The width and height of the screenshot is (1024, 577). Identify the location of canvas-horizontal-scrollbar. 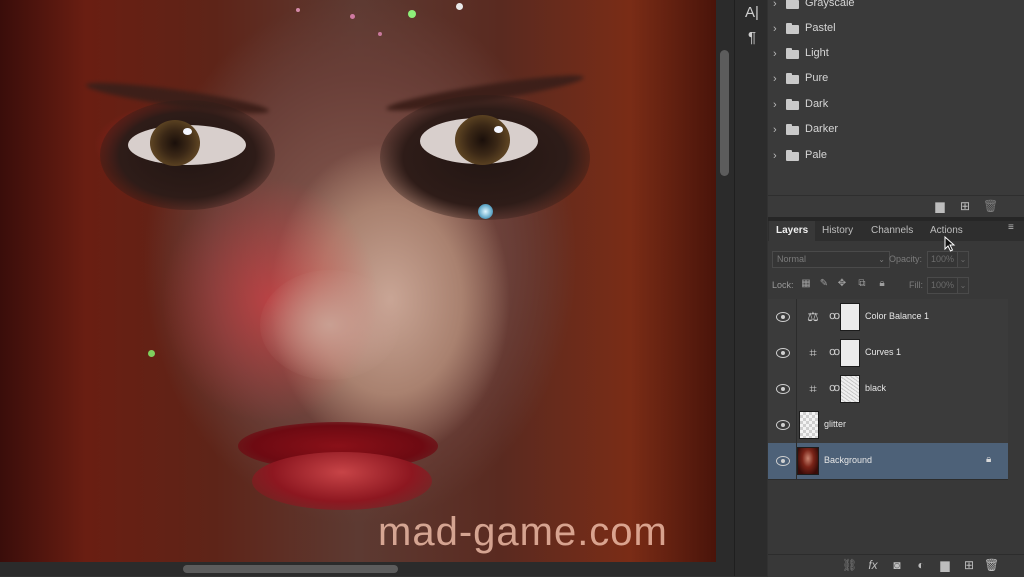
(367, 569).